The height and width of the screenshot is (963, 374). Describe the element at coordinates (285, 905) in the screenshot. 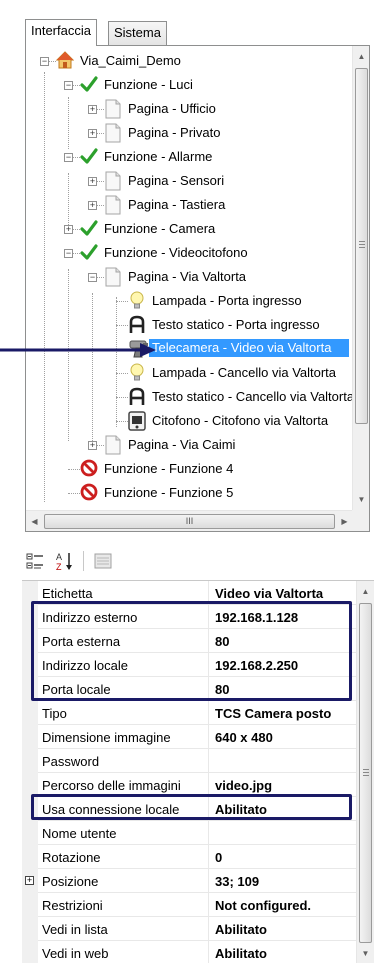

I see `property-value: Not configured.` at that location.